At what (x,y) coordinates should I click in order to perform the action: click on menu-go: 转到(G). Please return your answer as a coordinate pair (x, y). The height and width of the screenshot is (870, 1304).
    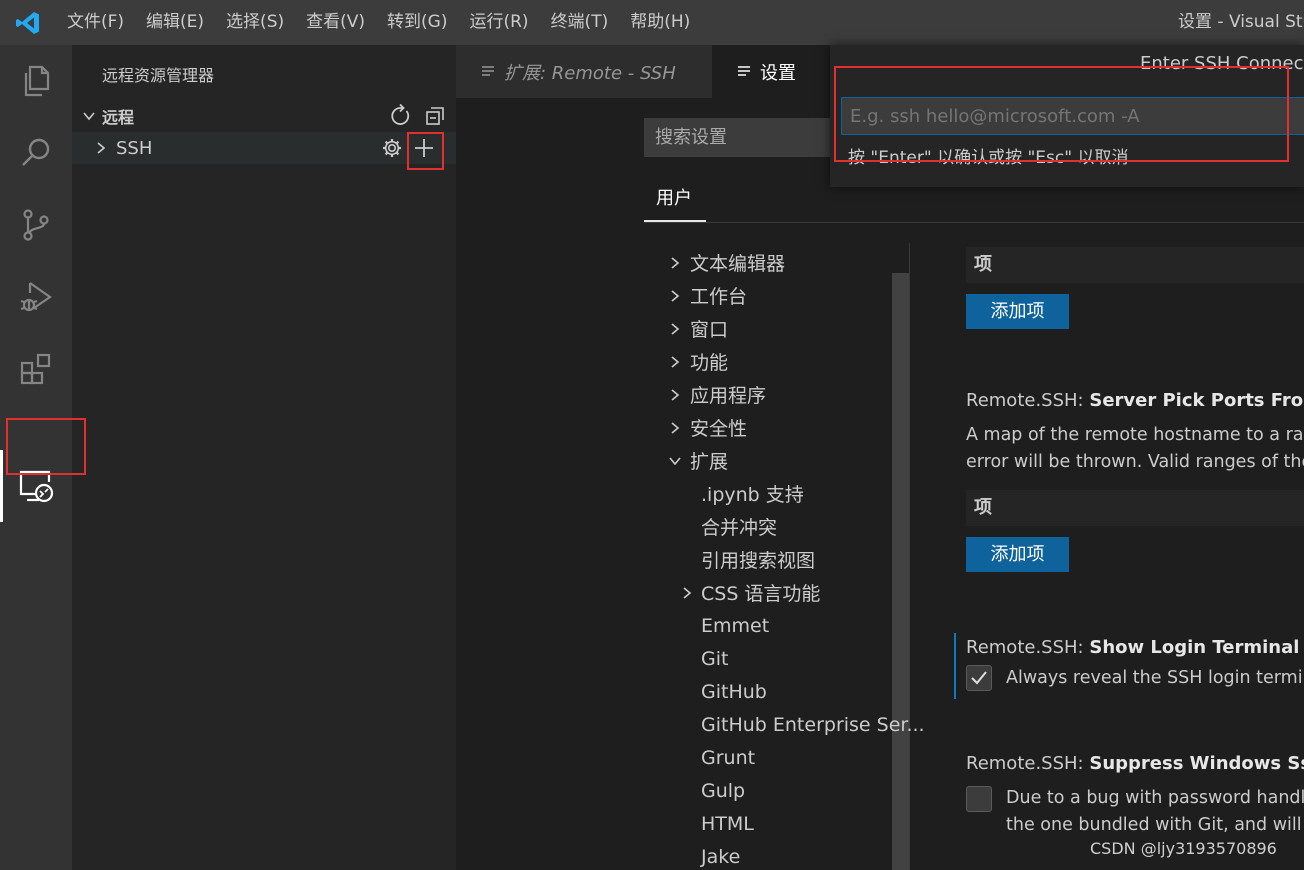
    Looking at the image, I should click on (417, 22).